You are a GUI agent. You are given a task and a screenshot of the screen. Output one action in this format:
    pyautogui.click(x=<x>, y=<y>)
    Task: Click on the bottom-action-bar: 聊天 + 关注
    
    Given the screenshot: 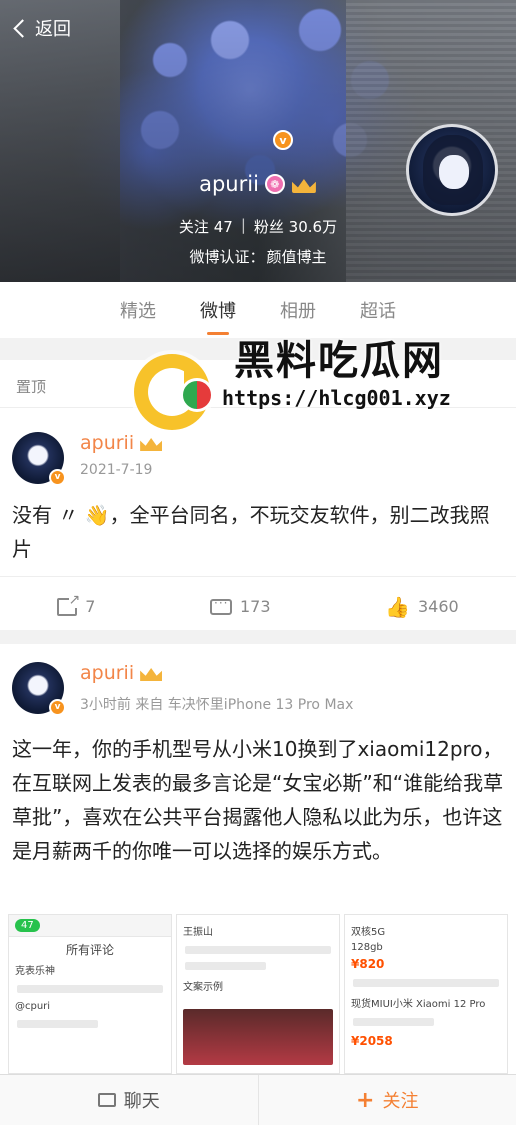 What is the action you would take?
    pyautogui.click(x=258, y=1099)
    